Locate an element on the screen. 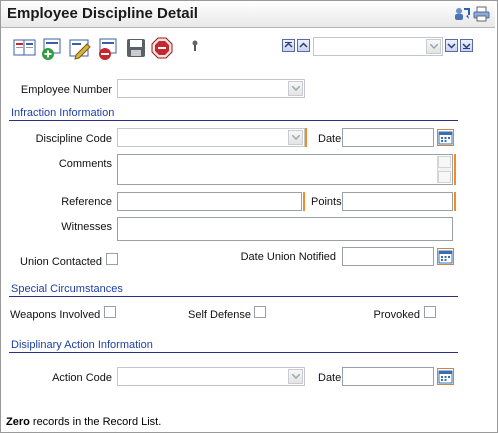  provoked-label: Provoked is located at coordinates (396, 315).